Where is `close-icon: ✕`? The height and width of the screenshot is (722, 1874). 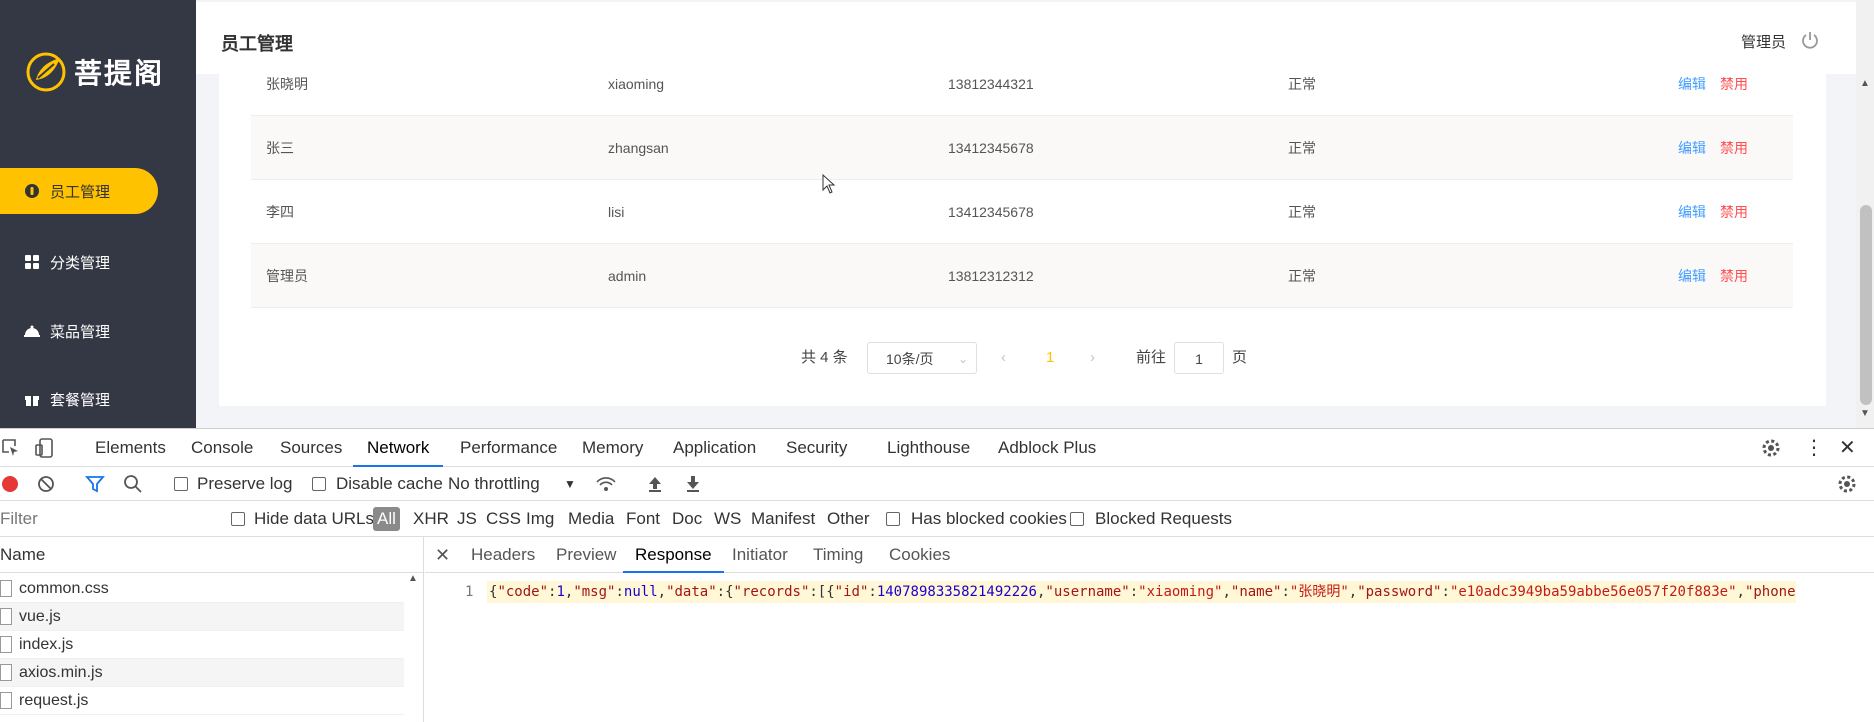
close-icon: ✕ is located at coordinates (1847, 448).